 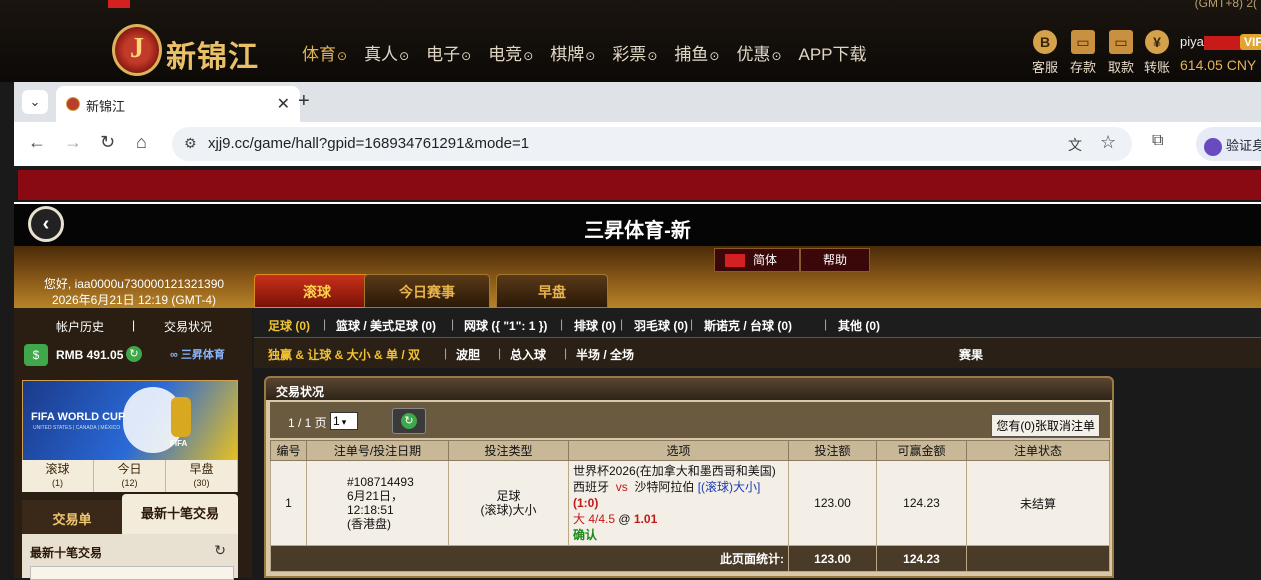 What do you see at coordinates (528, 354) in the screenshot?
I see `bet-type-filter-2: 总入球` at bounding box center [528, 354].